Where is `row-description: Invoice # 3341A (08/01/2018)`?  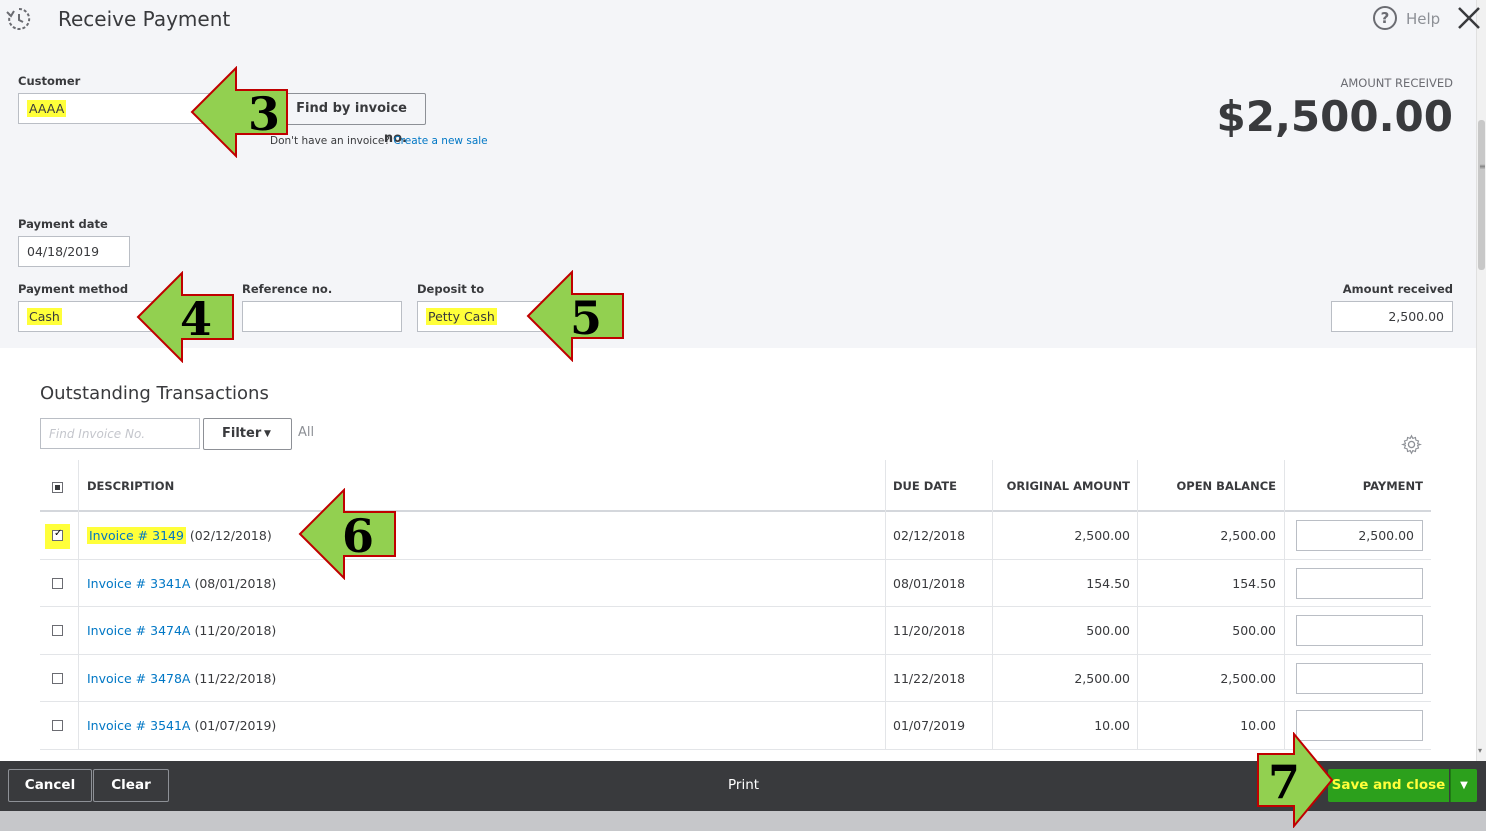 row-description: Invoice # 3341A (08/01/2018) is located at coordinates (181, 583).